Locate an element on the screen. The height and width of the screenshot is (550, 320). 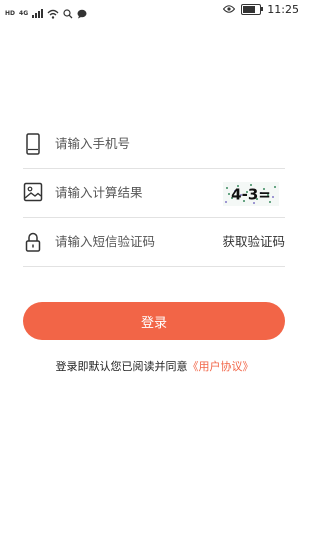
user-agreement-link: 《用户协议》 is located at coordinates (221, 366).